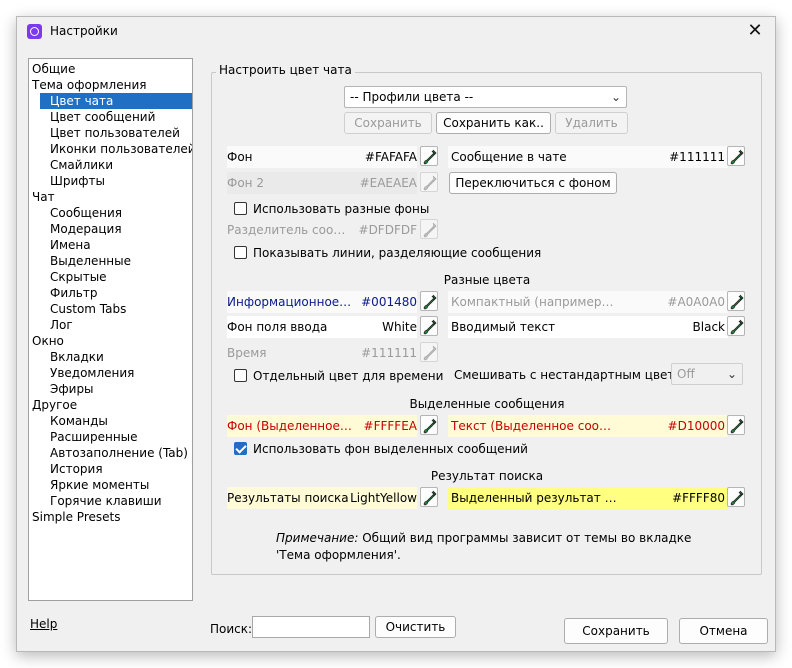 The height and width of the screenshot is (668, 792). Describe the element at coordinates (322, 230) in the screenshot. I see `separator-row: Разделитель сообщ... #DFDFDF` at that location.